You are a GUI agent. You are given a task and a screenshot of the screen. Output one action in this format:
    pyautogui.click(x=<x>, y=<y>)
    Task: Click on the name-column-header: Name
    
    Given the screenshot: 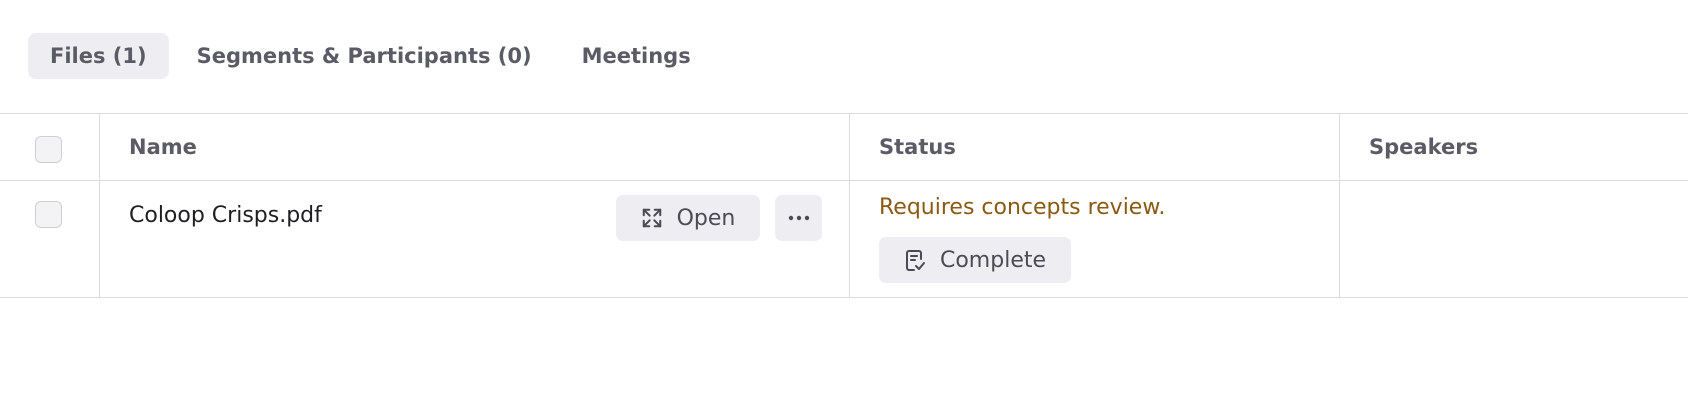 What is the action you would take?
    pyautogui.click(x=475, y=147)
    